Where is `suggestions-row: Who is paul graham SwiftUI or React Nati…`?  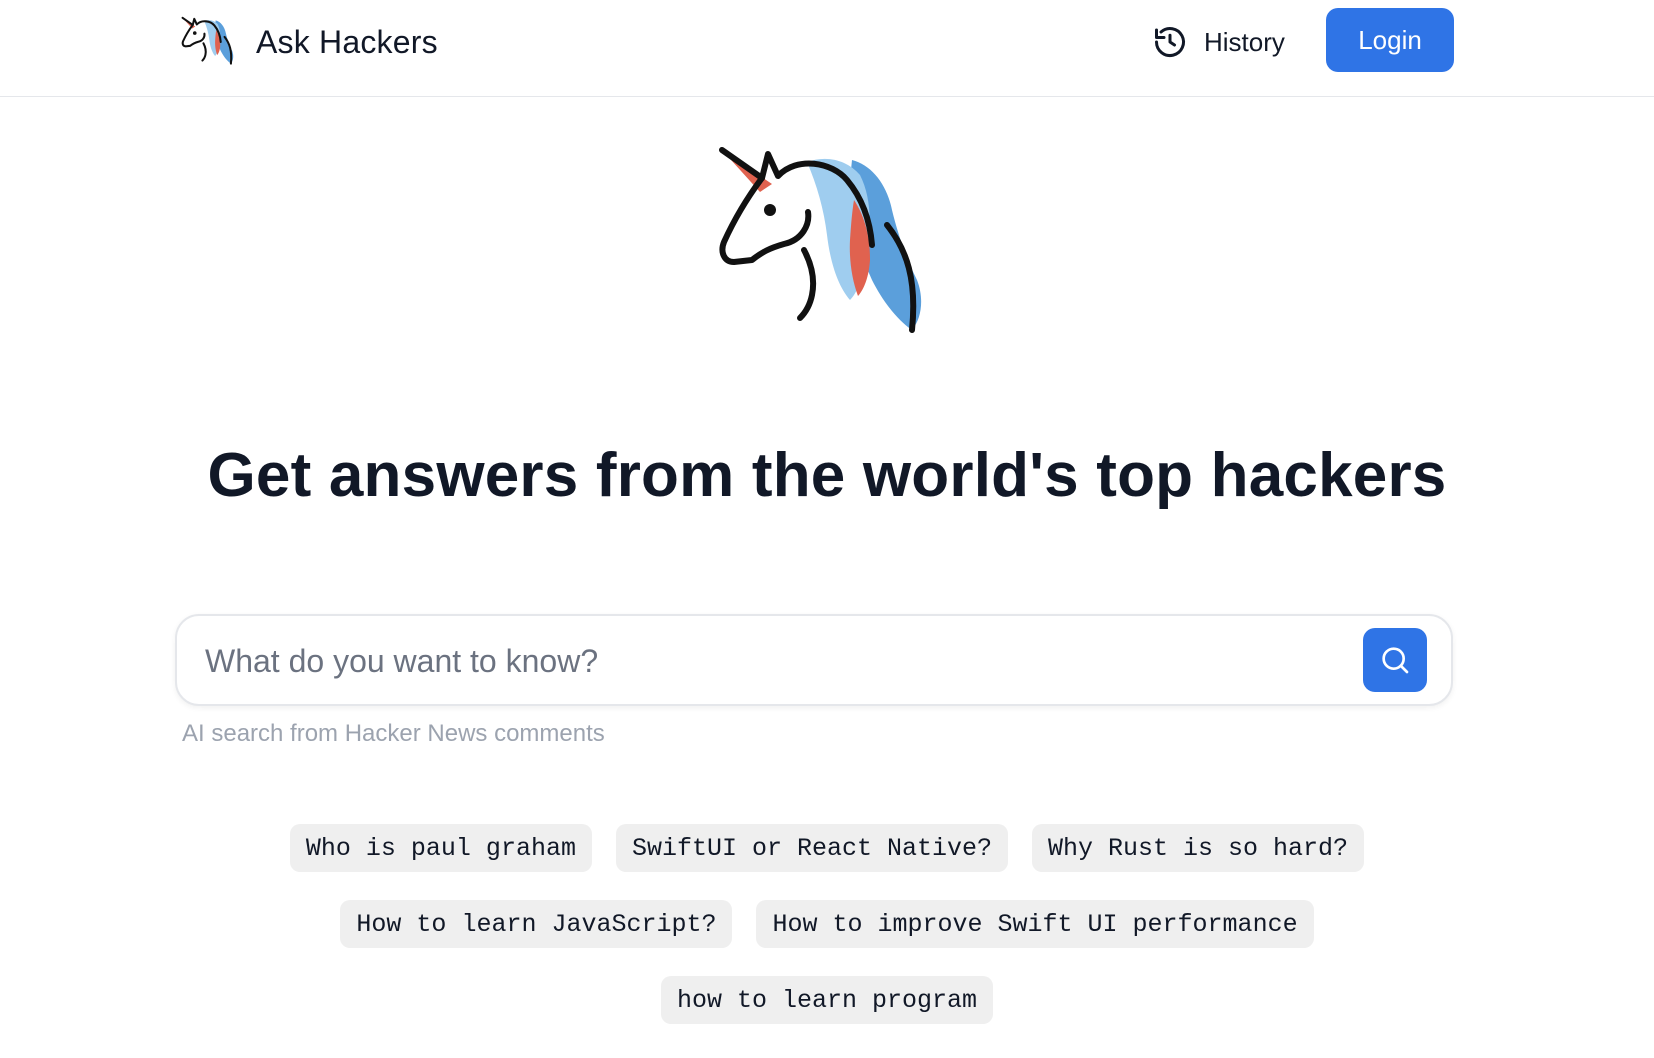 suggestions-row: Who is paul graham SwiftUI or React Nati… is located at coordinates (827, 848).